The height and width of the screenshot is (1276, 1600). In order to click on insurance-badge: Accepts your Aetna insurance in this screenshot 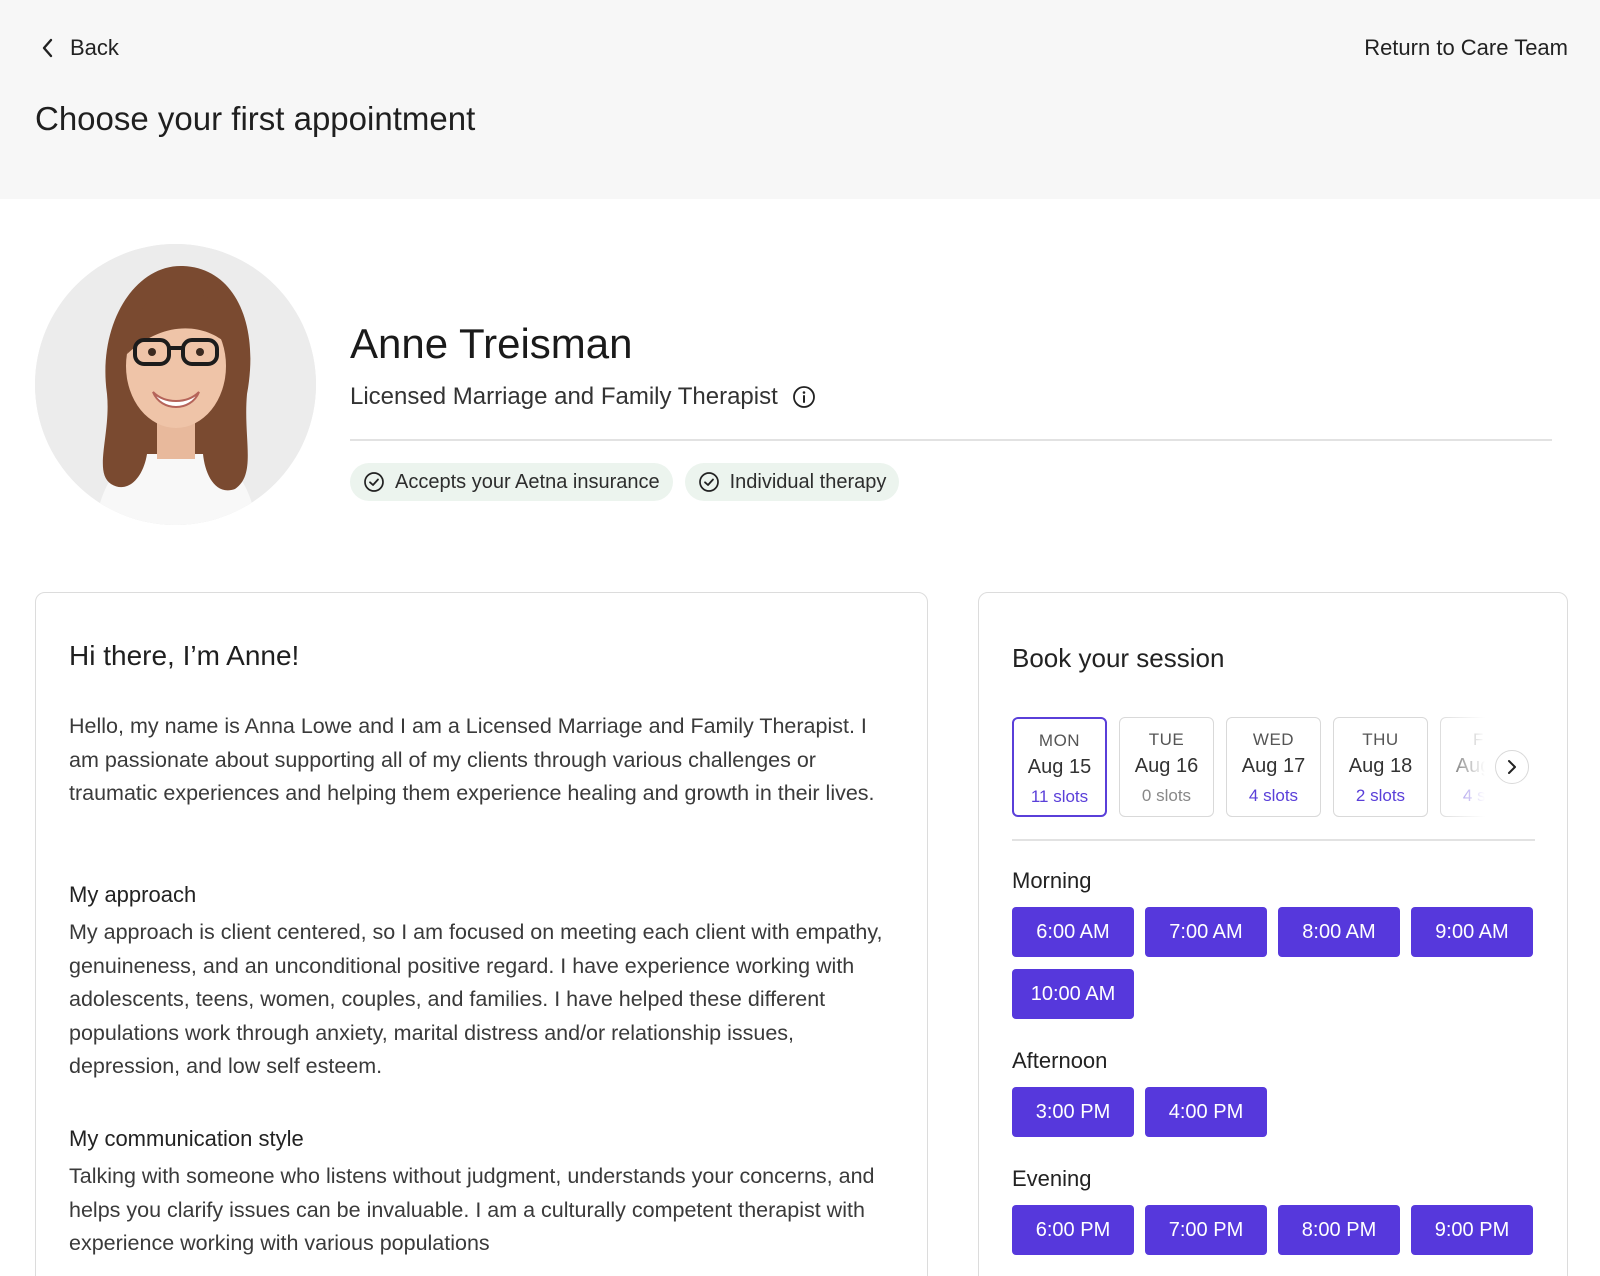, I will do `click(511, 482)`.